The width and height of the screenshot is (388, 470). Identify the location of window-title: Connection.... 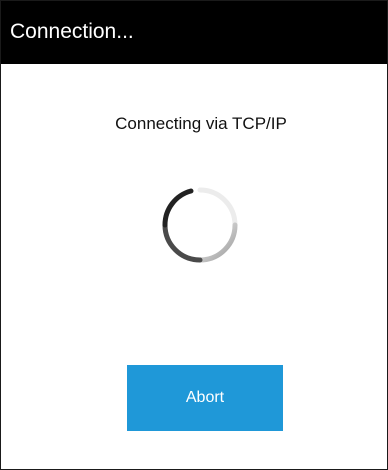
(72, 31).